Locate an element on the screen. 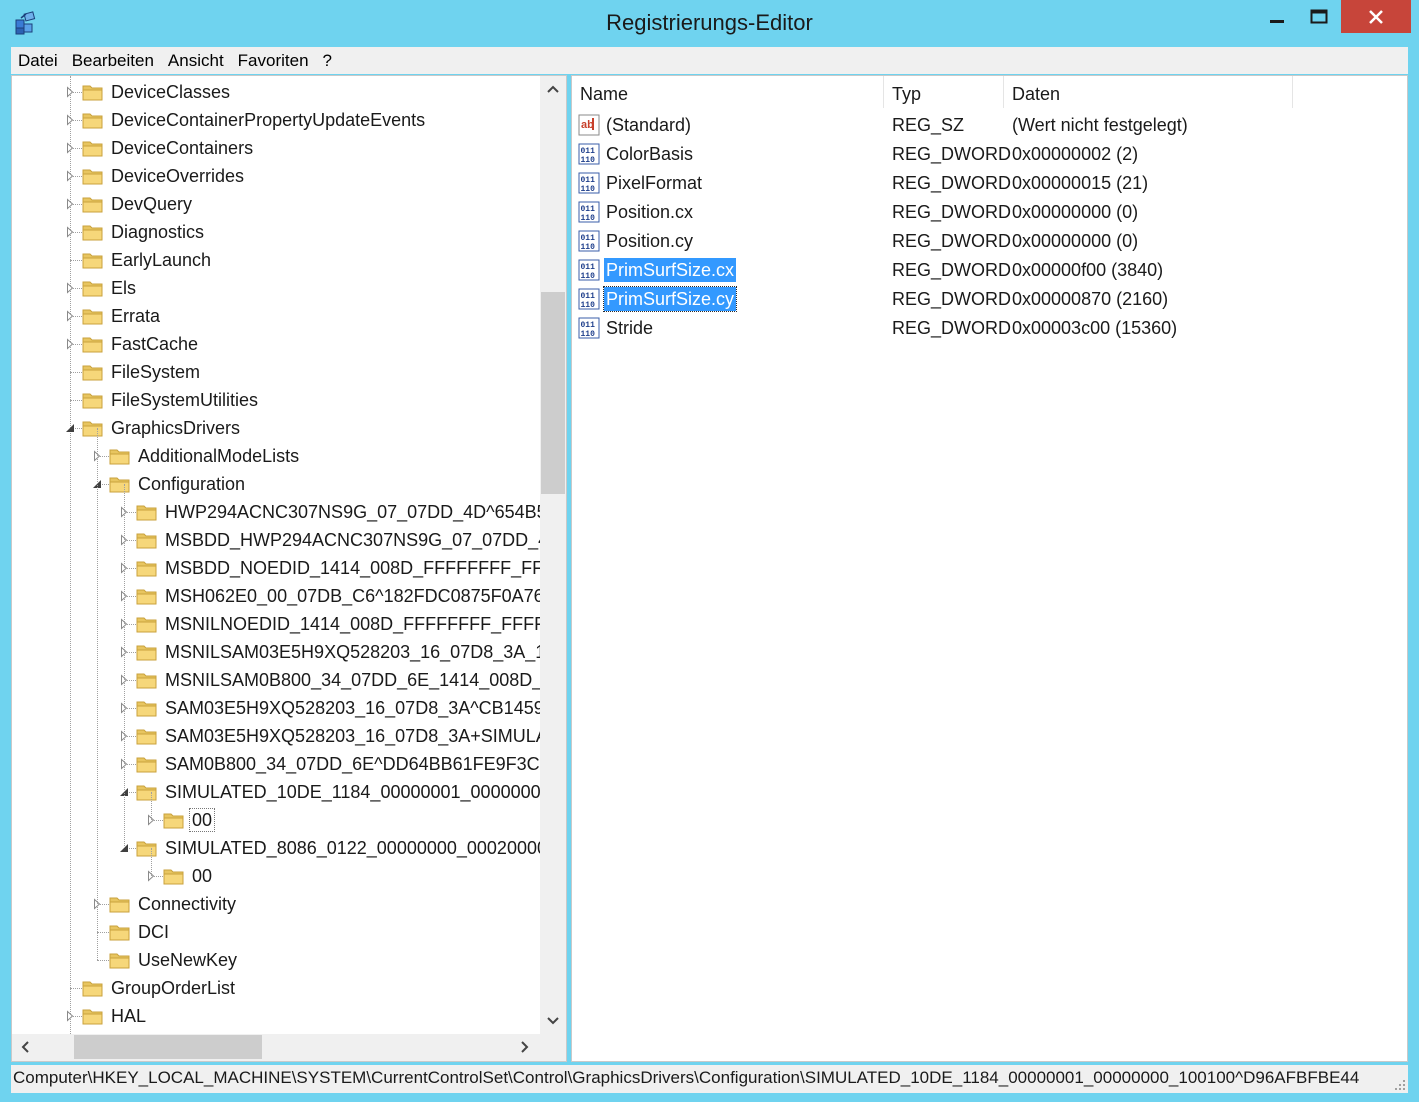 This screenshot has width=1419, height=1102. tree-item-label: Errata is located at coordinates (136, 316).